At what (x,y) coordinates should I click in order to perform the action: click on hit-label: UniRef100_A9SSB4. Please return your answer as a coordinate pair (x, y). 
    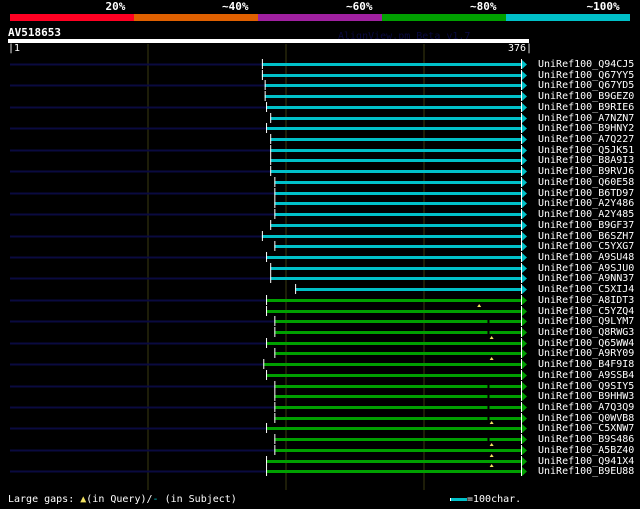
    Looking at the image, I should click on (586, 375).